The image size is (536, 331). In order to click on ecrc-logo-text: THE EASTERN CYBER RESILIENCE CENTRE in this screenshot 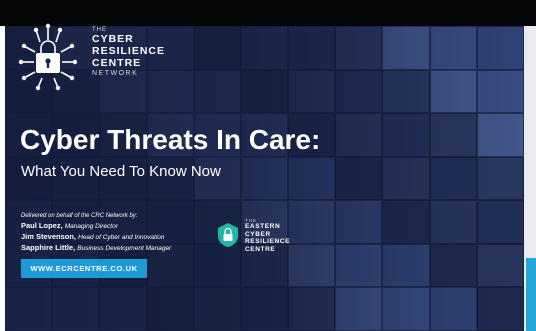, I will do `click(267, 235)`.